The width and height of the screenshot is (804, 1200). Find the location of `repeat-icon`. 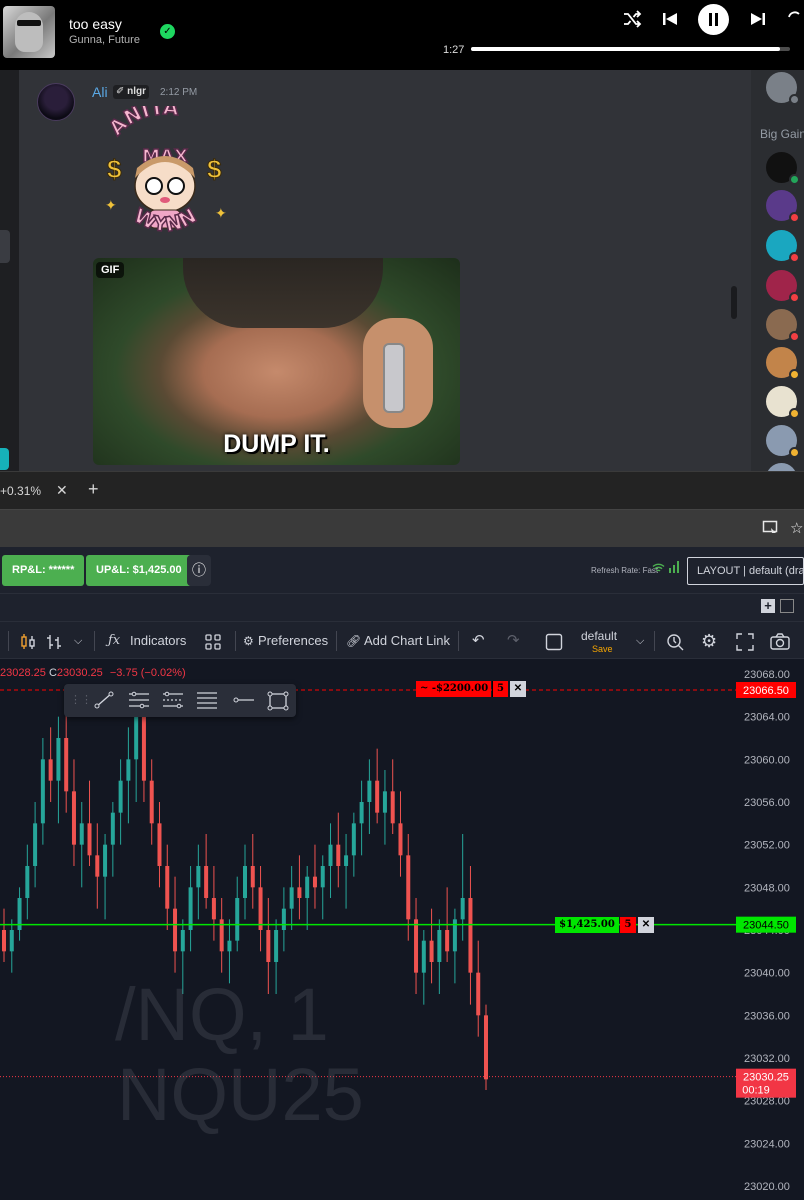

repeat-icon is located at coordinates (794, 21).